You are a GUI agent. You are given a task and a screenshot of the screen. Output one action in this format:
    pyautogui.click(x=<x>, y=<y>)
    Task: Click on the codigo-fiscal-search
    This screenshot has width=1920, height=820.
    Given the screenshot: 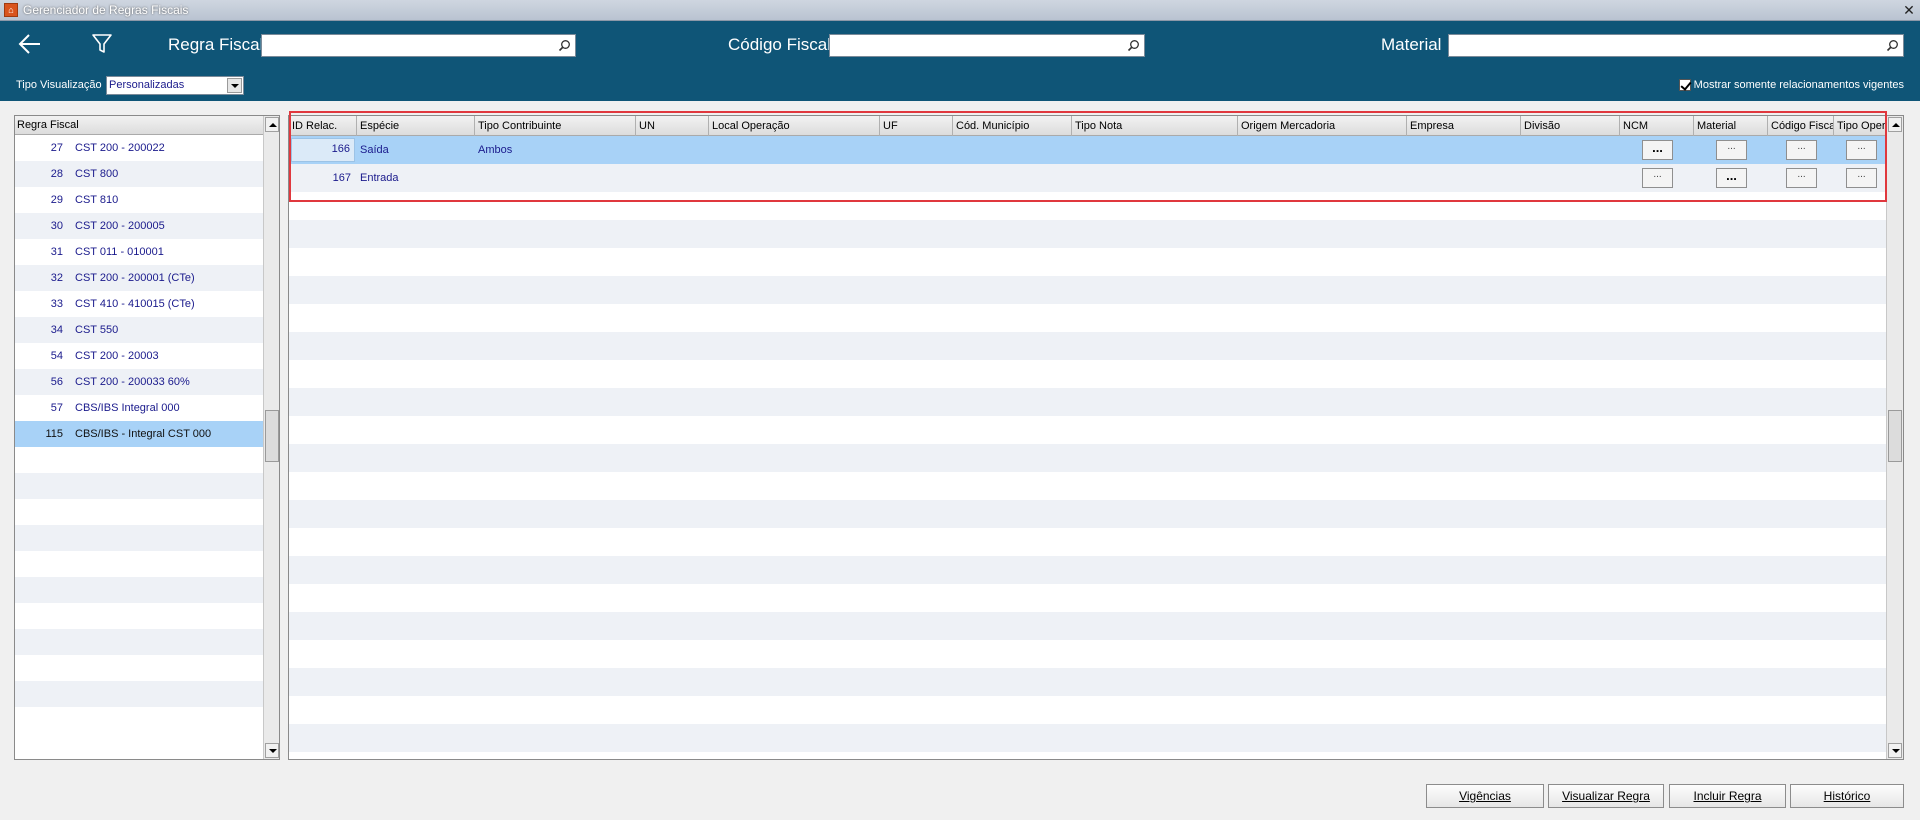 What is the action you would take?
    pyautogui.click(x=987, y=45)
    